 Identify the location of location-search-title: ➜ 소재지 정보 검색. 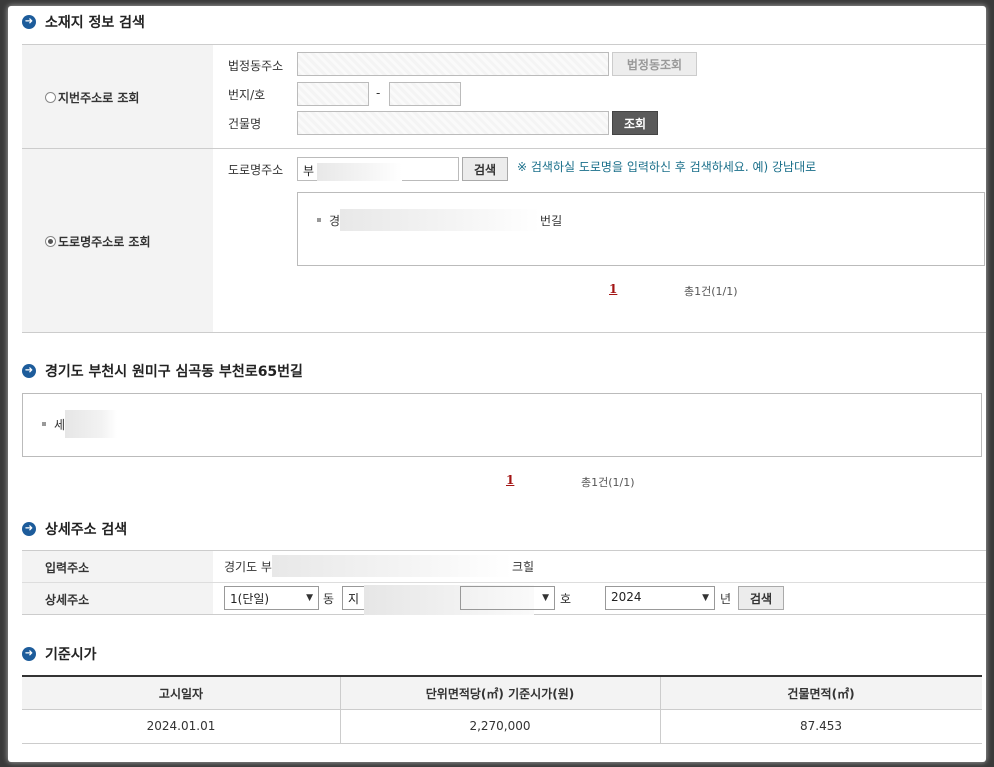
(83, 22).